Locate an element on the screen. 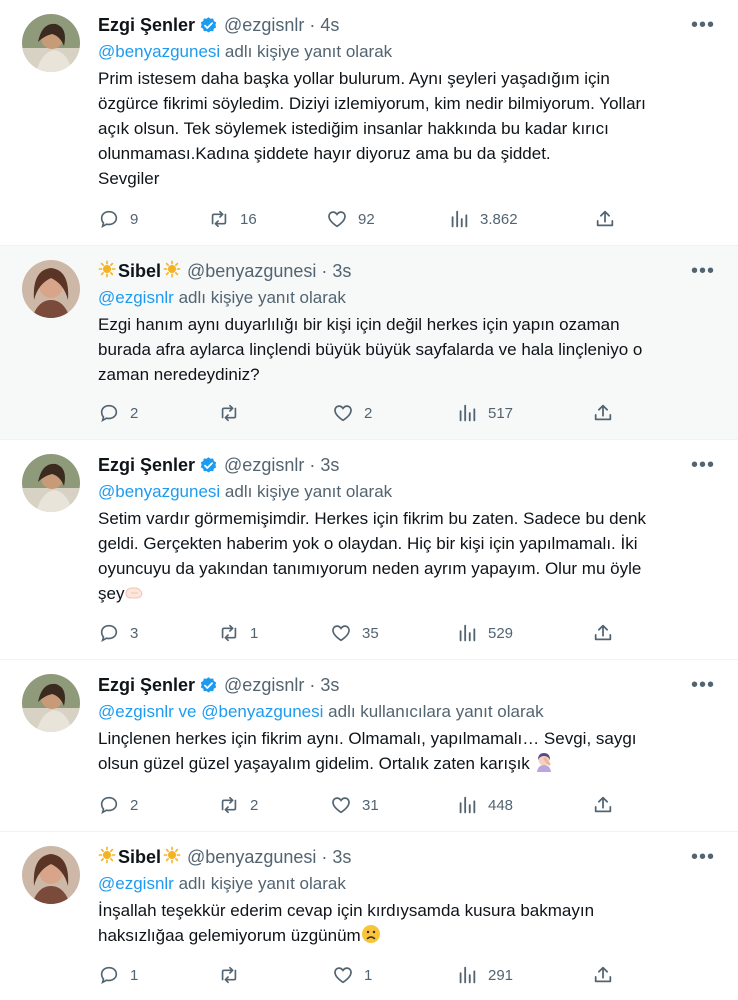 This screenshot has height=1000, width=738. reply-context: @ezgisnlr adlı kişiye yanıt olarak is located at coordinates (222, 884).